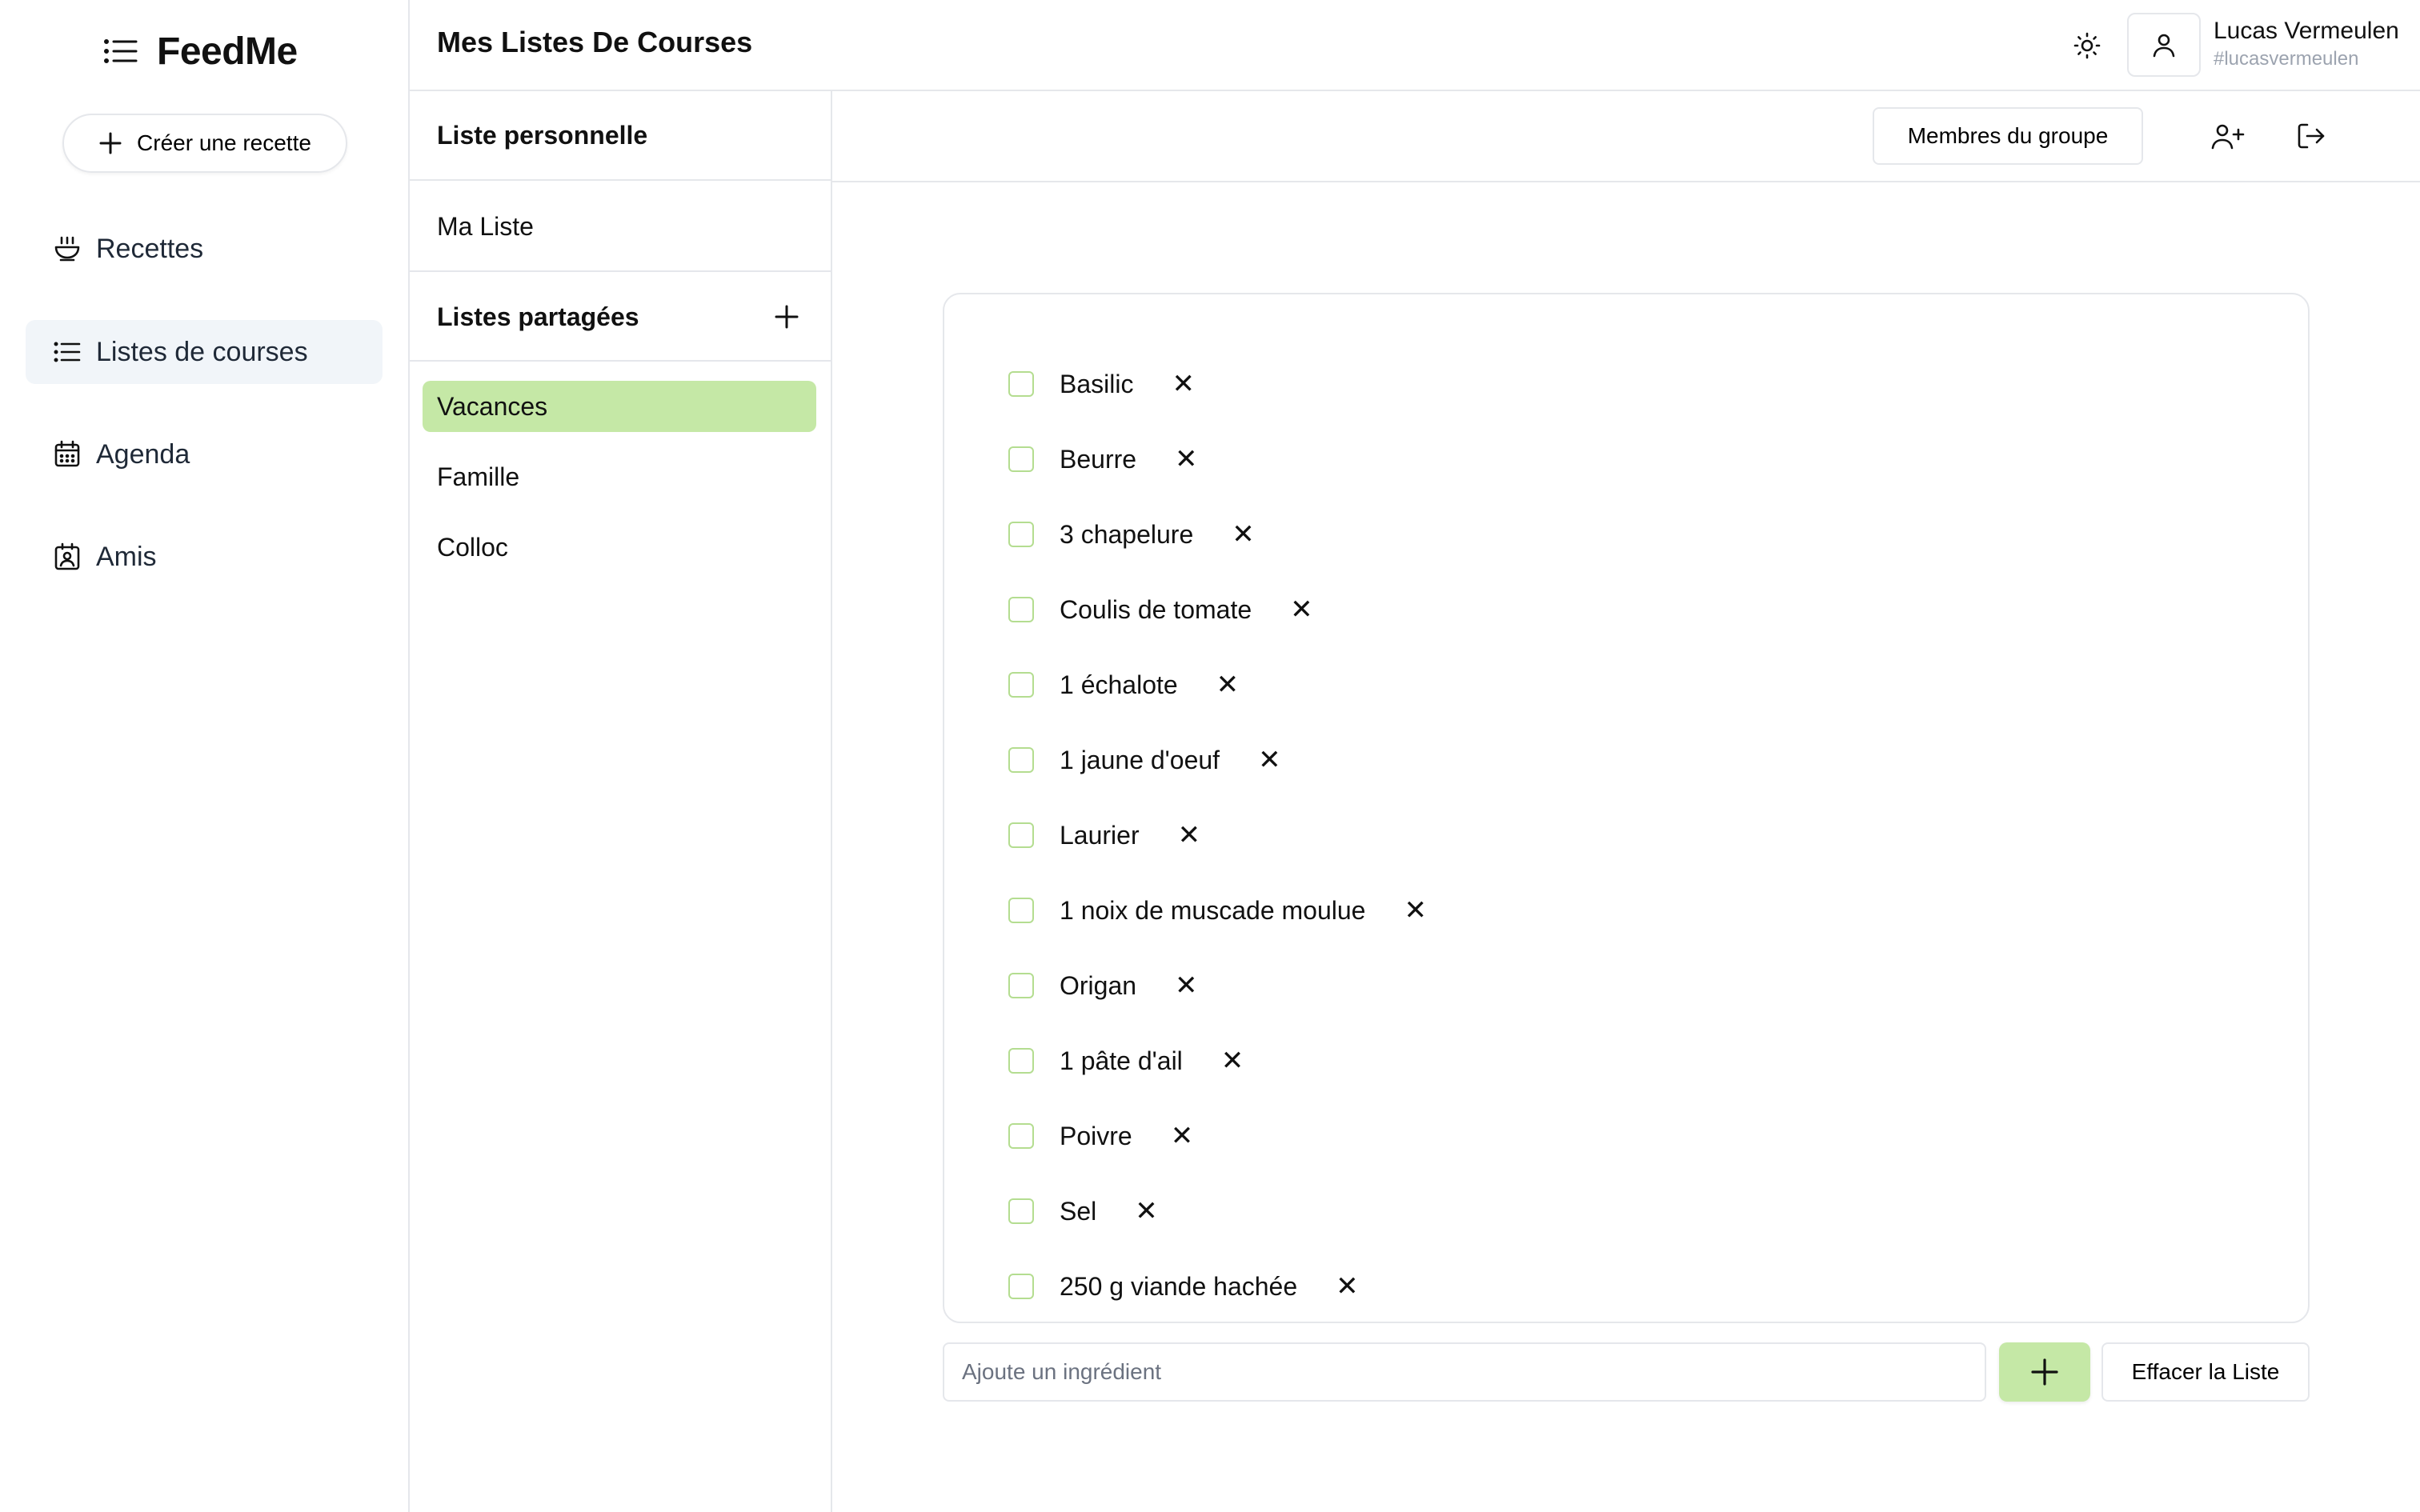 The image size is (2420, 1512). I want to click on sidebar-item-label: Recettes, so click(150, 248).